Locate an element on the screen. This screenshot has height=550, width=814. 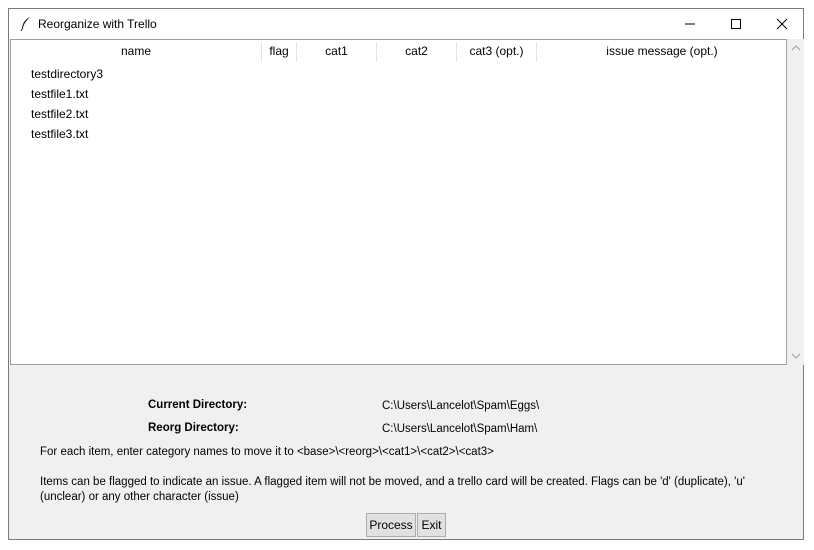
column-header-name: name is located at coordinates (136, 51).